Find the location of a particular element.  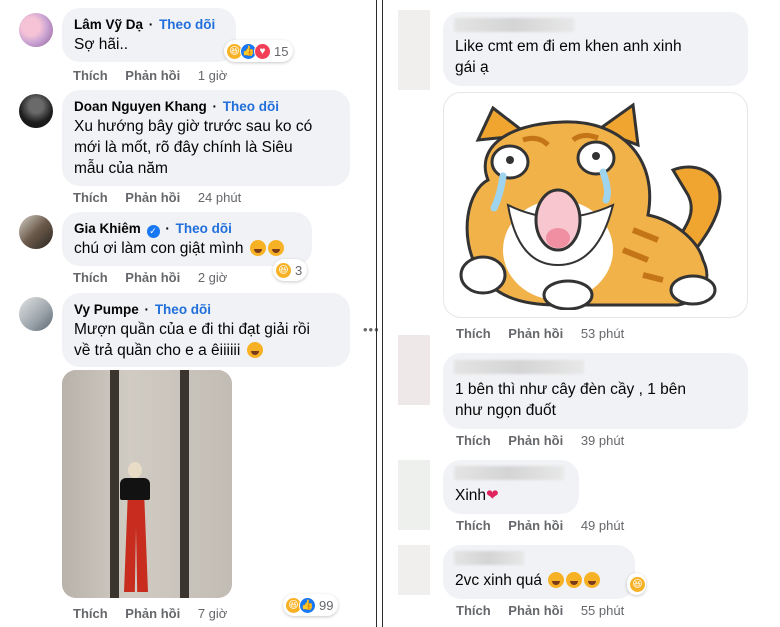

like-icon: 👍 is located at coordinates (307, 605).